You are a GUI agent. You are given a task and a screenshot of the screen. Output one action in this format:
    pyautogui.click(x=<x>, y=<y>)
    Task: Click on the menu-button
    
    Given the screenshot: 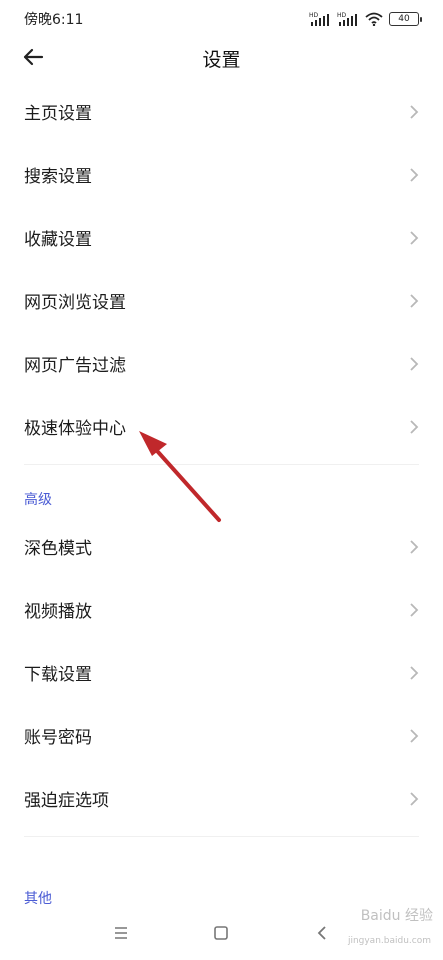 What is the action you would take?
    pyautogui.click(x=121, y=933)
    